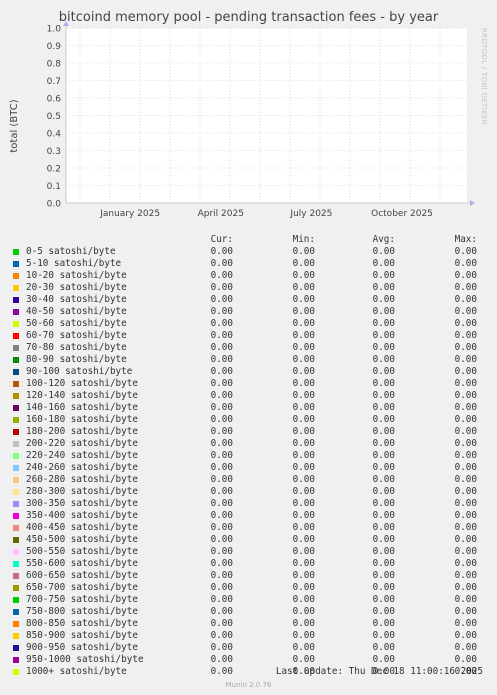 The height and width of the screenshot is (695, 497). What do you see at coordinates (82, 587) in the screenshot?
I see `legend-series-name: 650-700 satoshi/byte` at bounding box center [82, 587].